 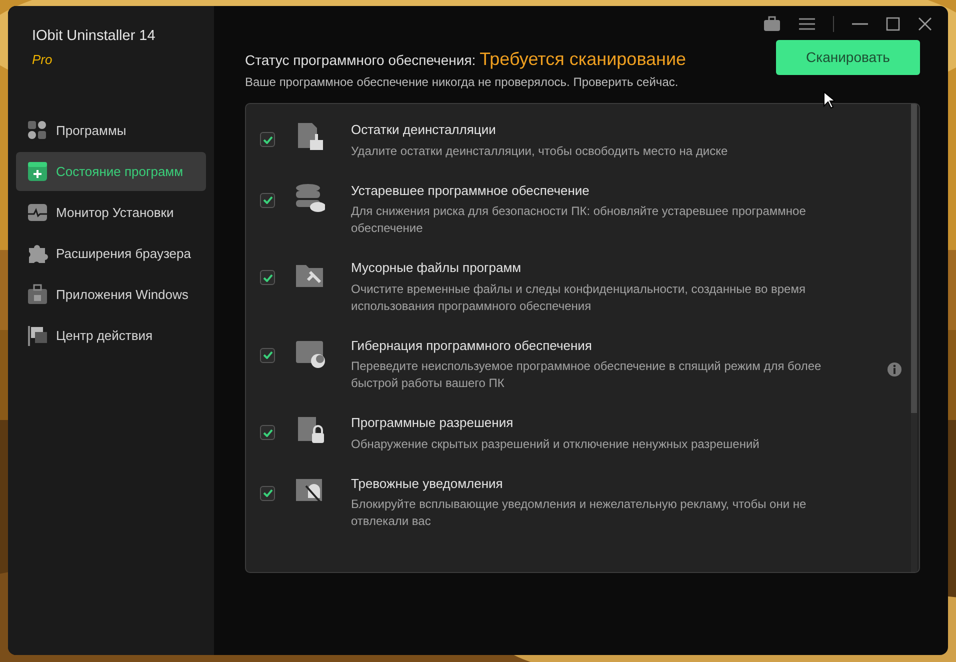 I want to click on puzzle-icon, so click(x=37, y=253).